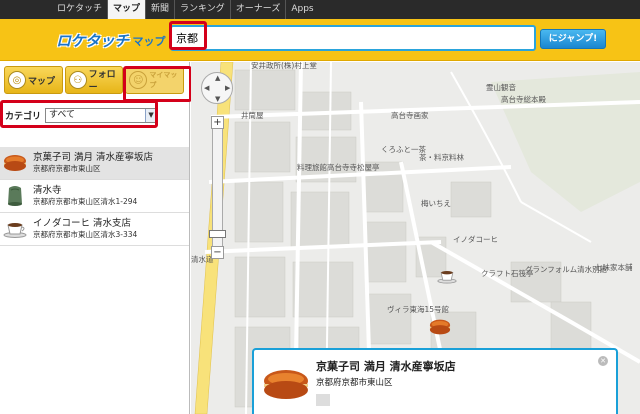 The width and height of the screenshot is (640, 414). I want to click on tab-mymap: ☺ マイマップ, so click(155, 80).